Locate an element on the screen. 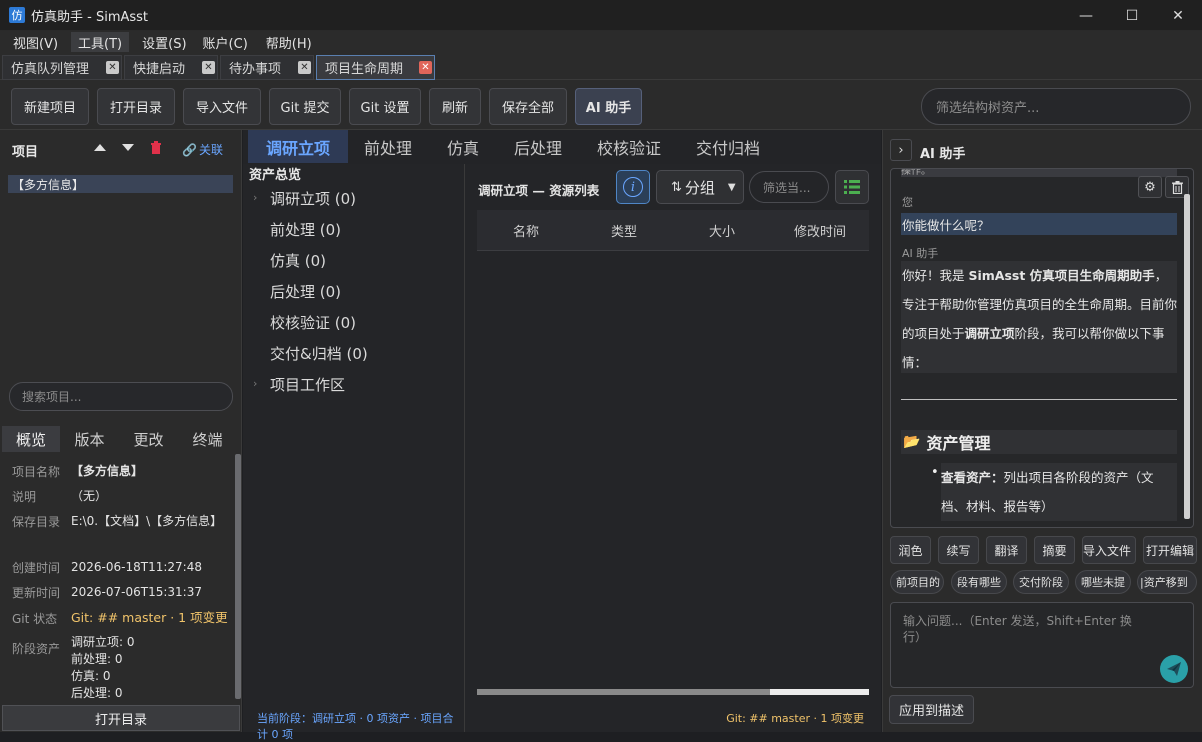 Image resolution: width=1202 pixels, height=742 pixels. menu-help: 帮助(H) is located at coordinates (289, 42).